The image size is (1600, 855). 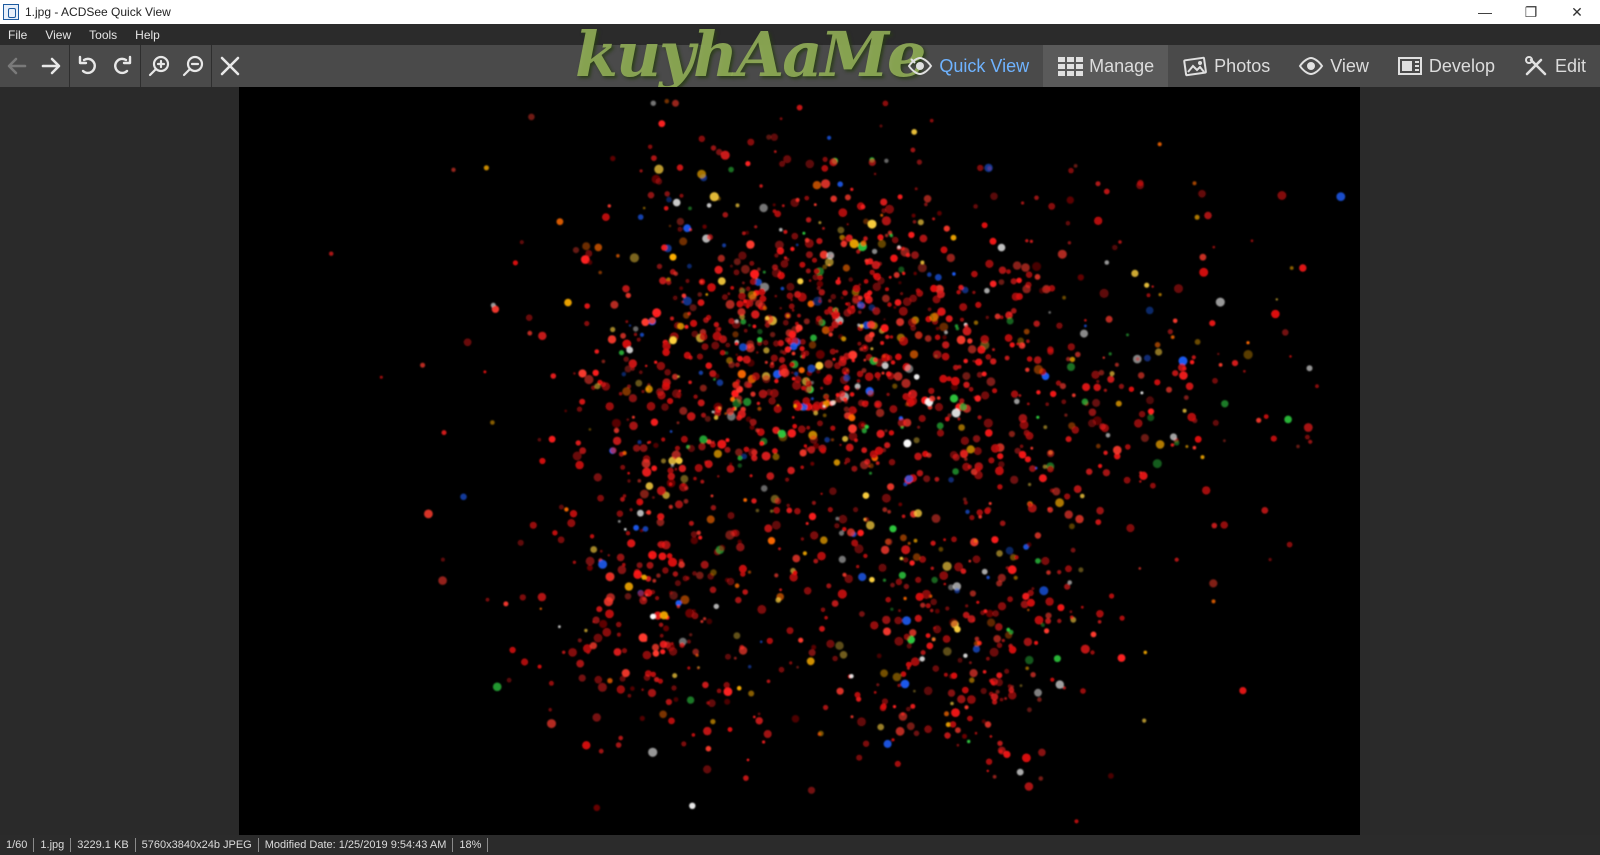 I want to click on back-arrow-icon, so click(x=17, y=66).